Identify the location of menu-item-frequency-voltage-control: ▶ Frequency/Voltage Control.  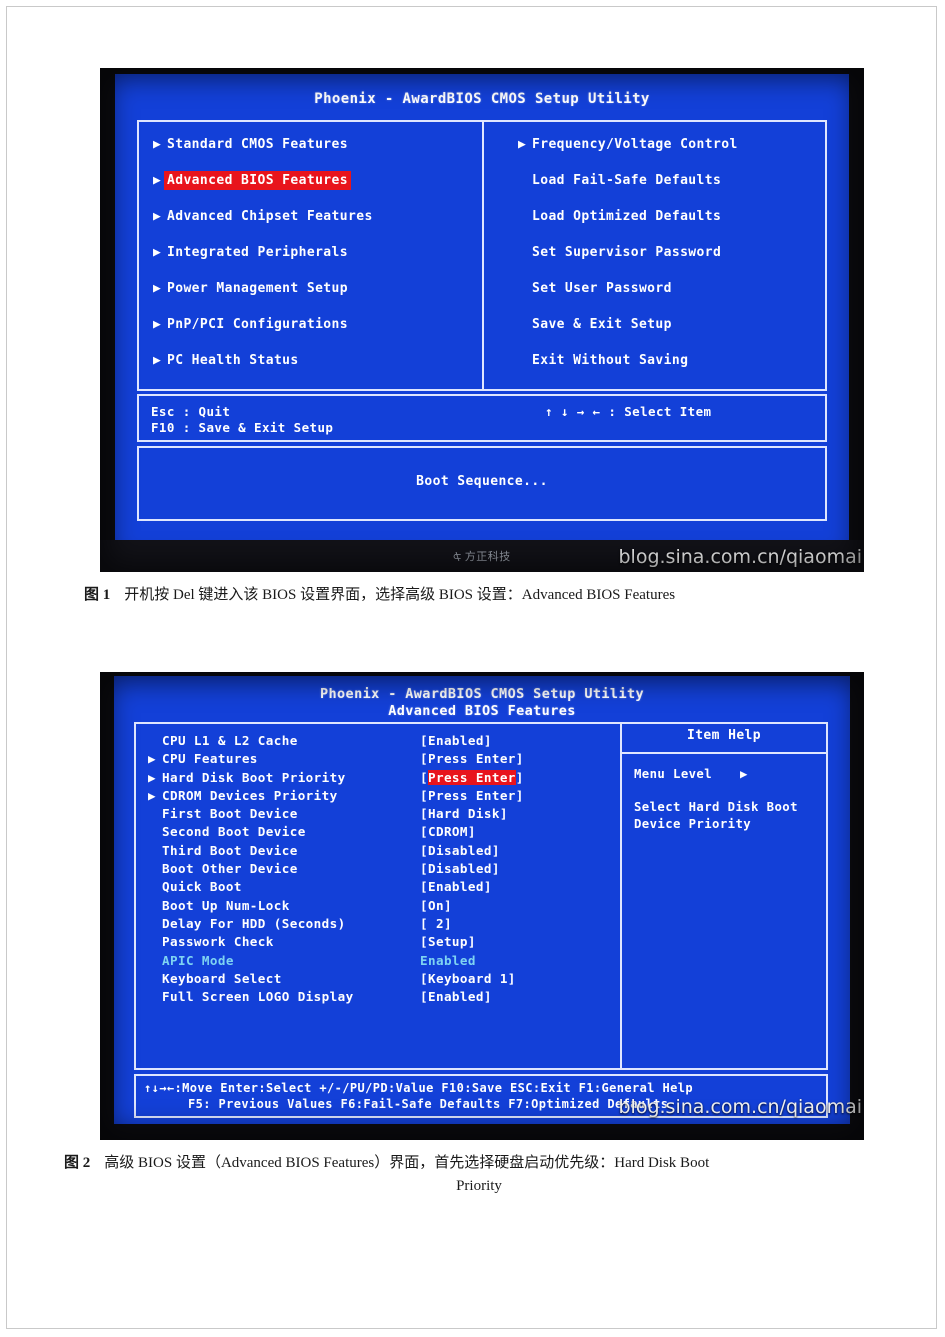
(678, 154).